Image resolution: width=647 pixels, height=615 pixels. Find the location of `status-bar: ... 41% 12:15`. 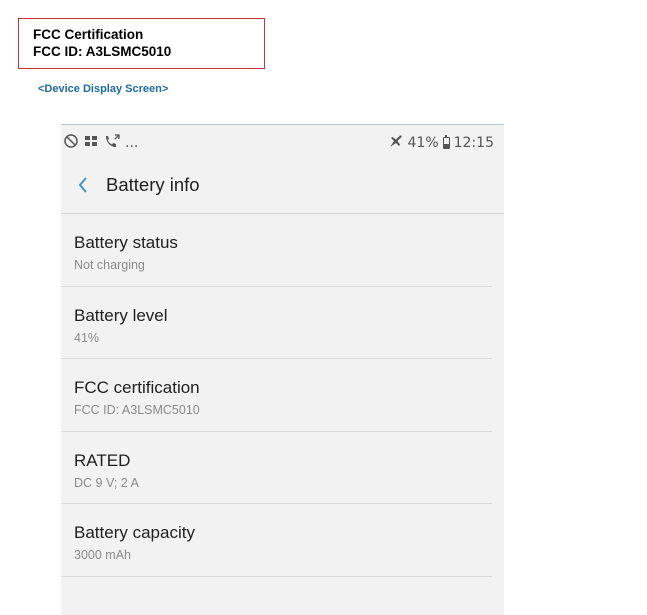

status-bar: ... 41% 12:15 is located at coordinates (282, 143).